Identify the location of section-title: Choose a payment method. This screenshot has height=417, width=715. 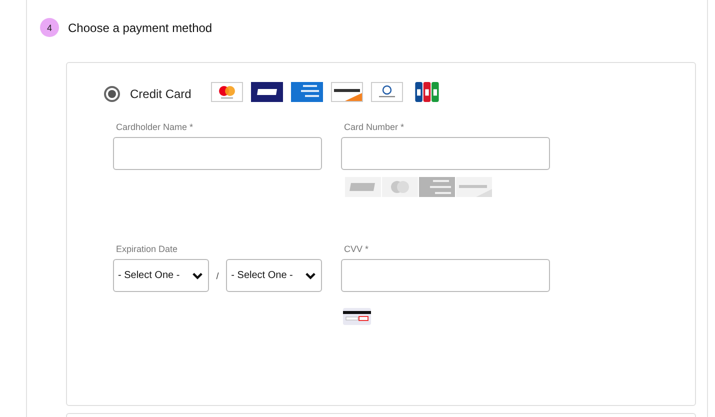
(140, 27).